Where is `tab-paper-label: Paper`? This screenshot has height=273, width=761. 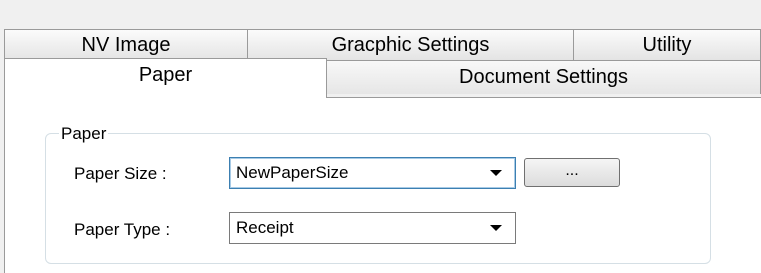 tab-paper-label: Paper is located at coordinates (165, 75).